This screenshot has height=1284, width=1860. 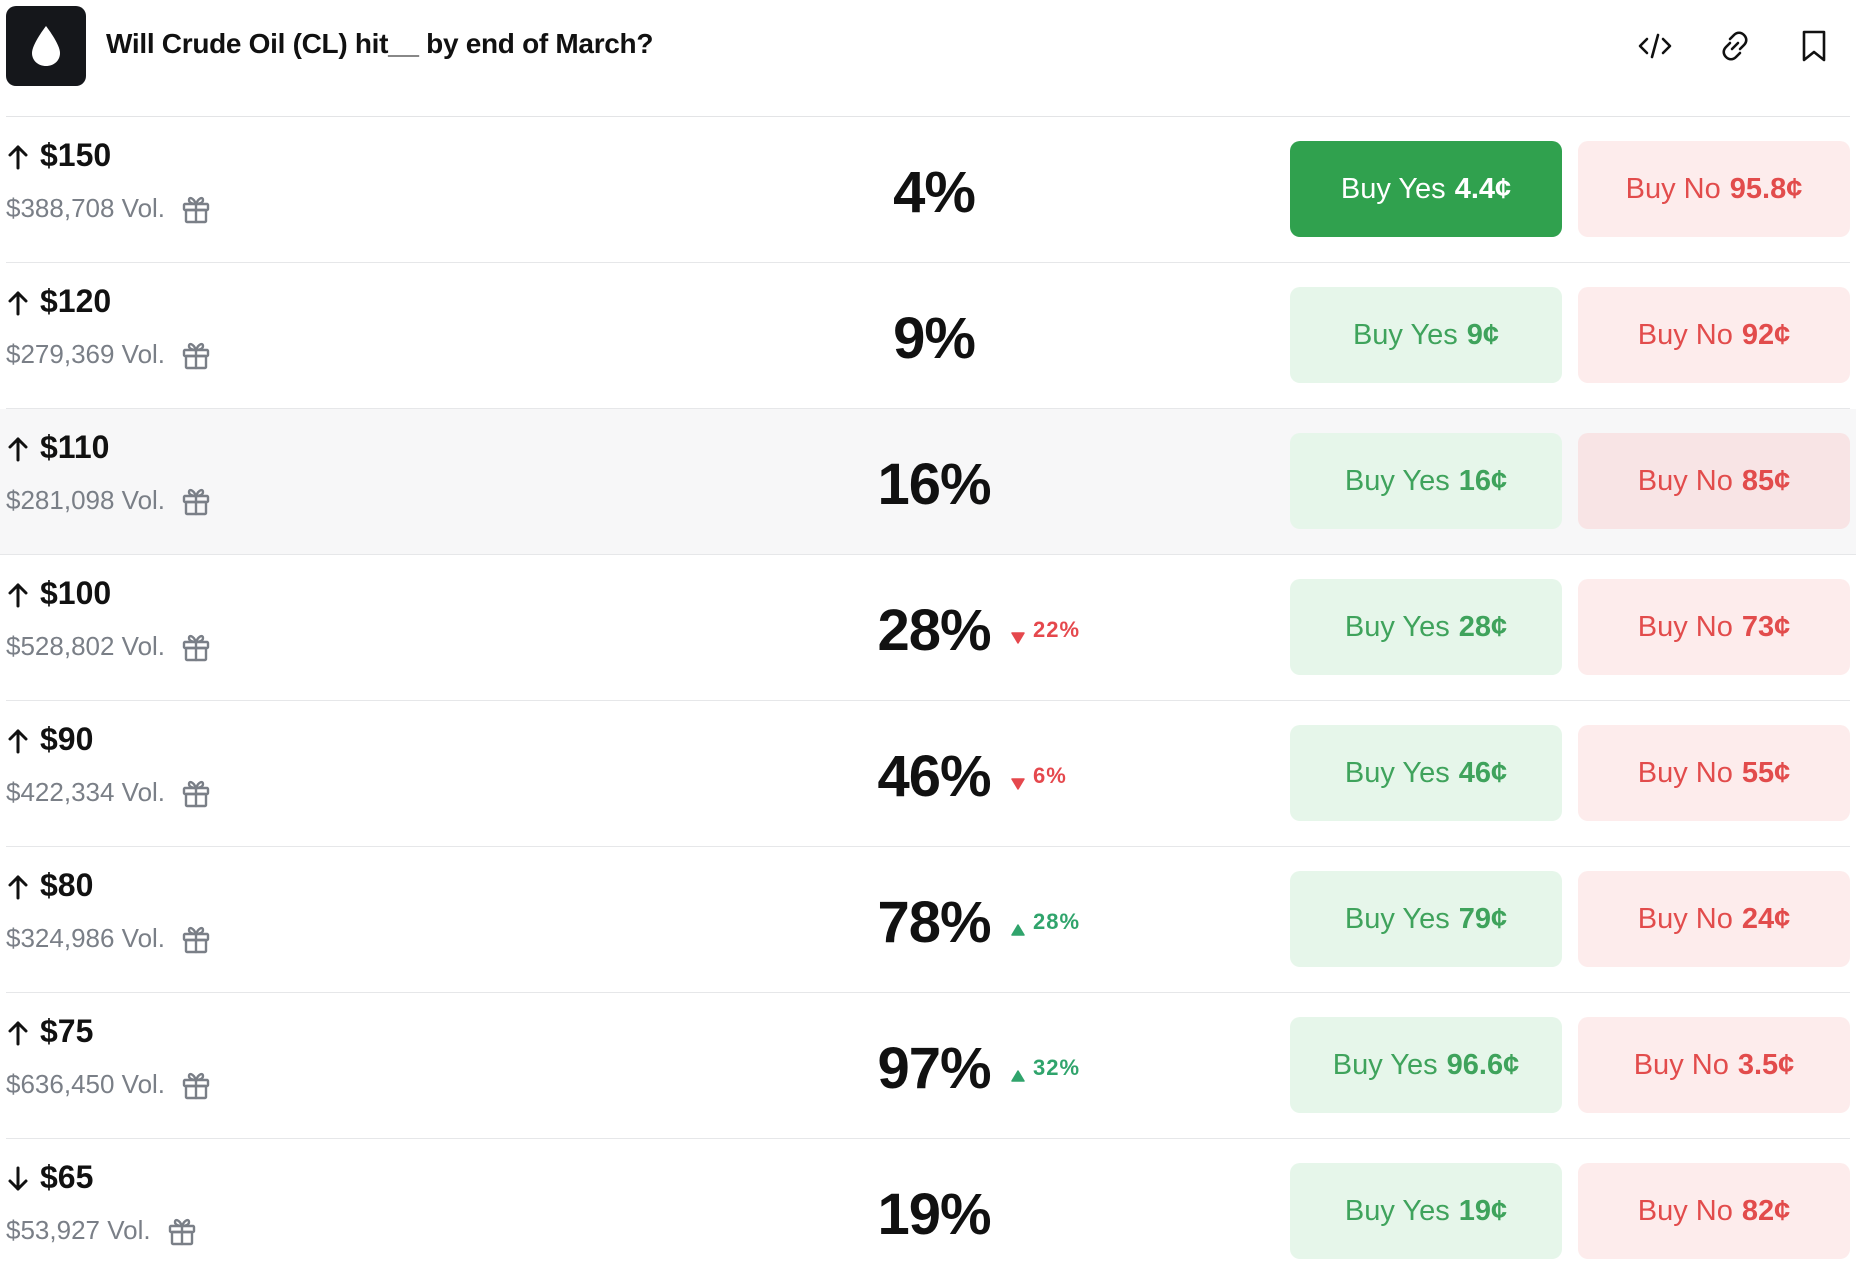 I want to click on probability-cell: 4%, so click(x=1034, y=189).